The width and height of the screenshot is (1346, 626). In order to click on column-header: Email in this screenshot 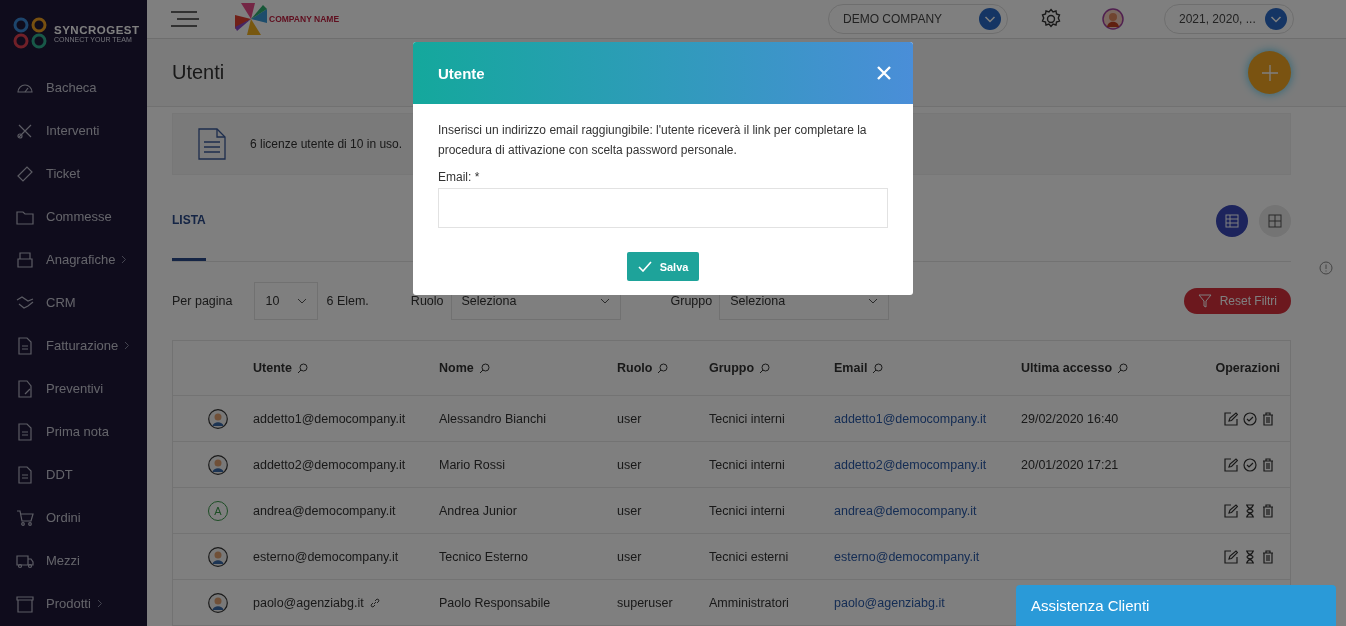, I will do `click(851, 368)`.